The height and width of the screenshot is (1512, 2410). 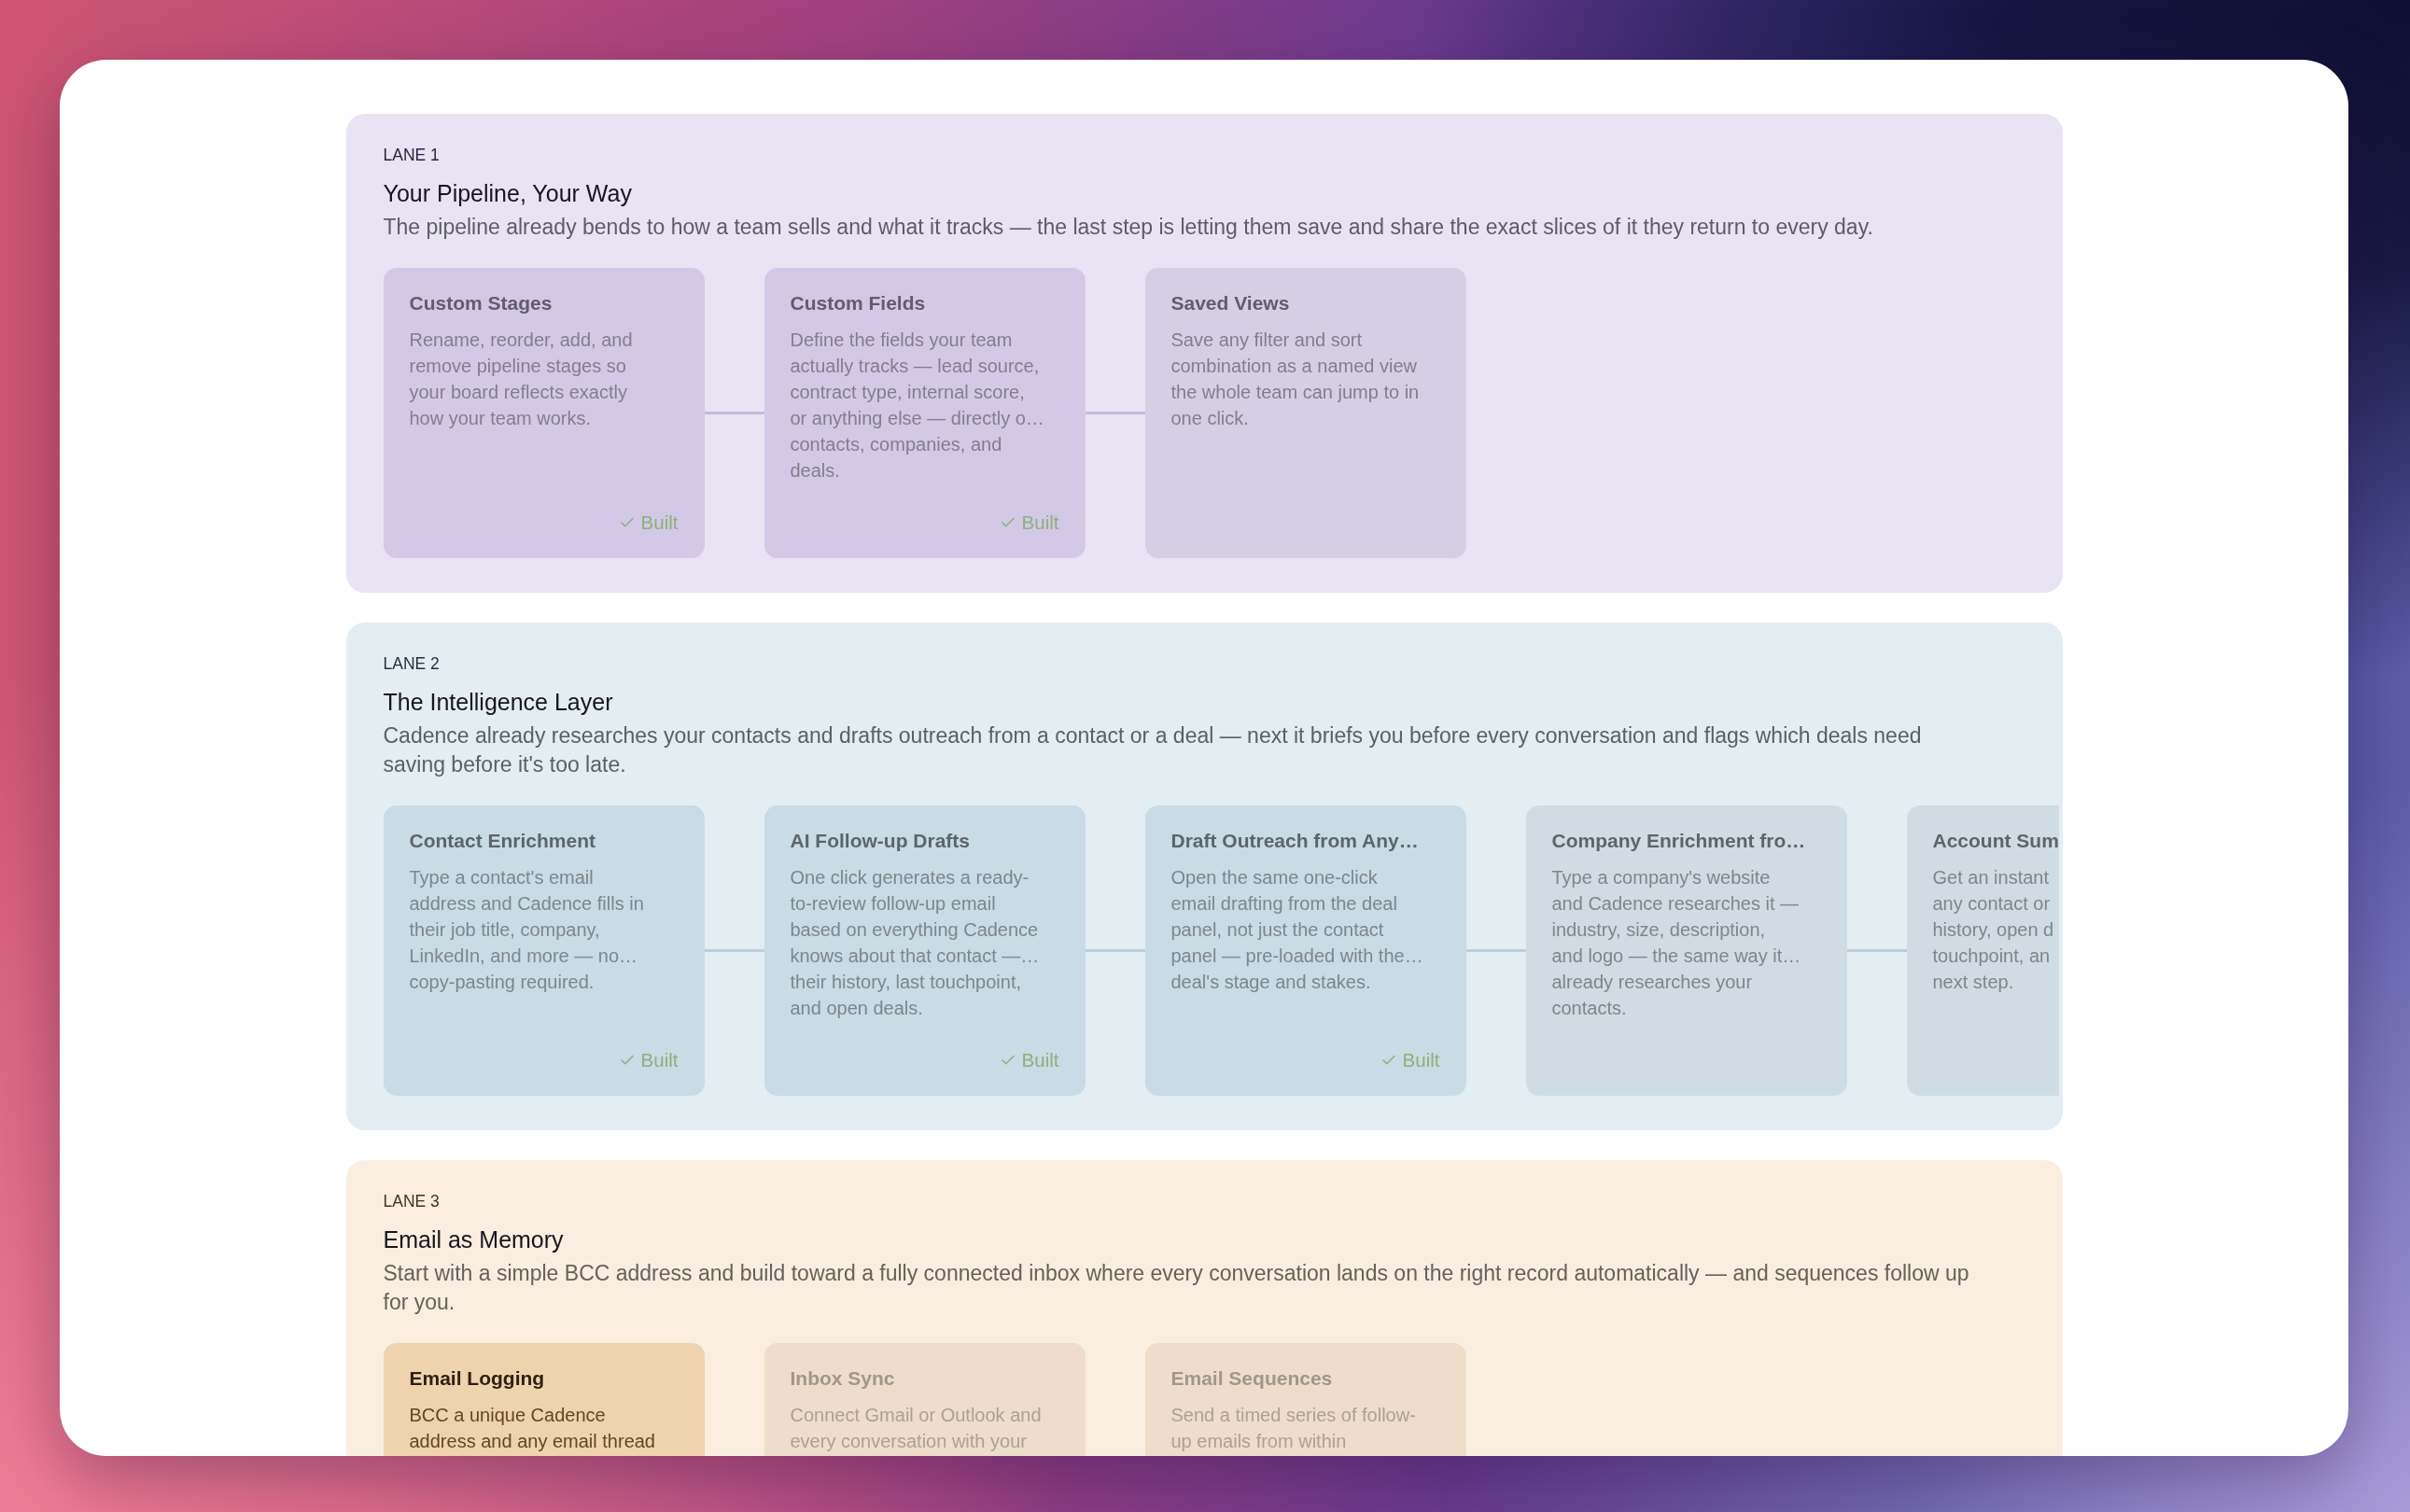 What do you see at coordinates (880, 841) in the screenshot?
I see `card-title: AI Follow-up Drafts` at bounding box center [880, 841].